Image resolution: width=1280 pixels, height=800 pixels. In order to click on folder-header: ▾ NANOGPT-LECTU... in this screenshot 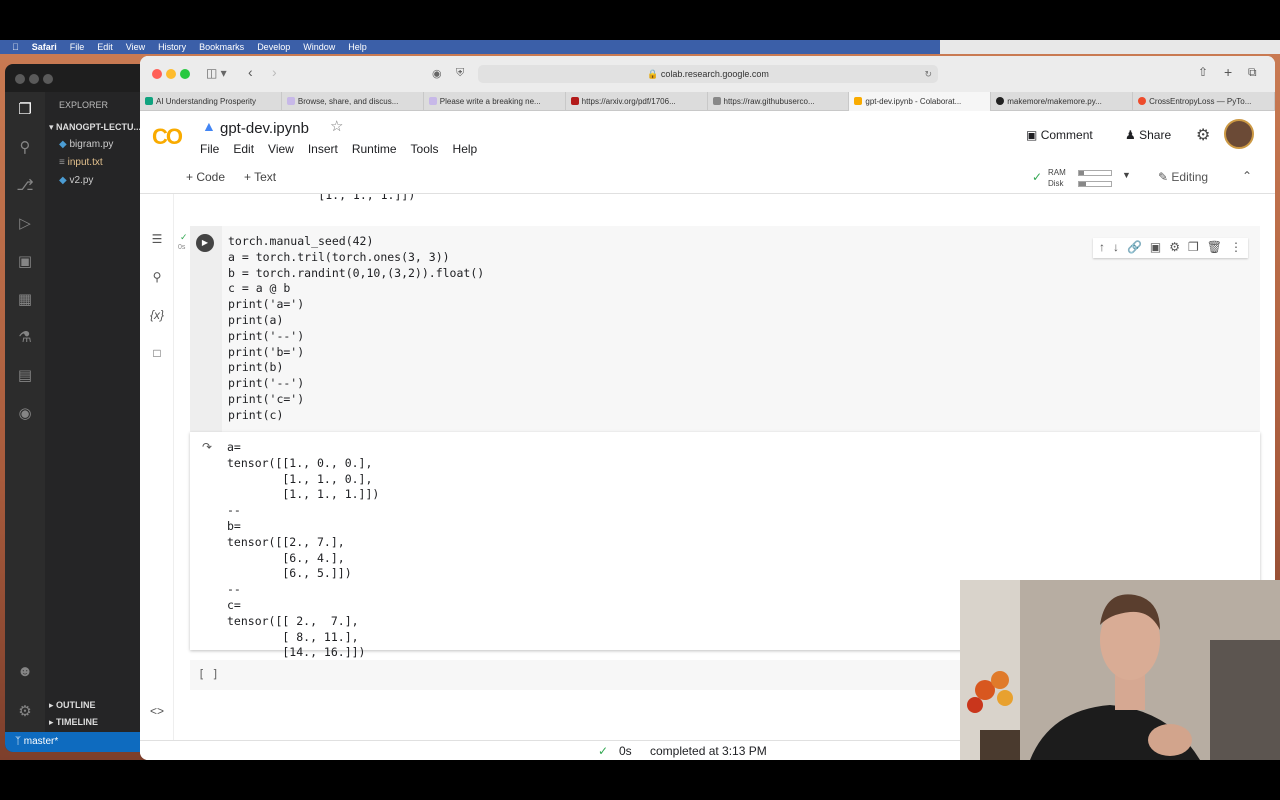, I will do `click(95, 127)`.